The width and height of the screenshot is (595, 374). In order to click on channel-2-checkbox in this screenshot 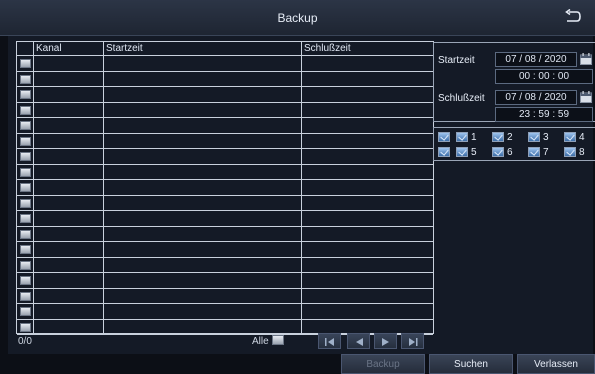, I will do `click(498, 137)`.